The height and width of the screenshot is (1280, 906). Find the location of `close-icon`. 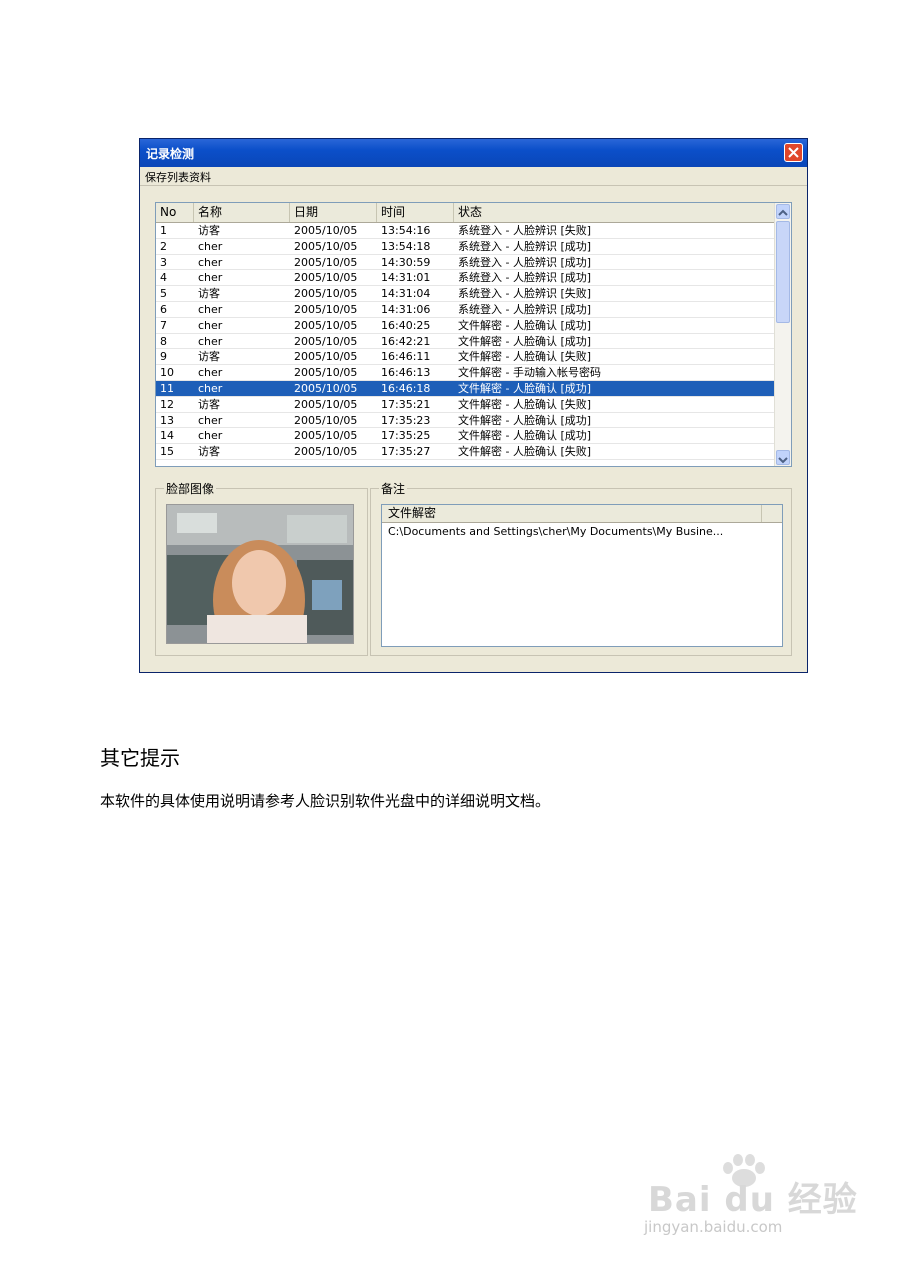

close-icon is located at coordinates (793, 152).